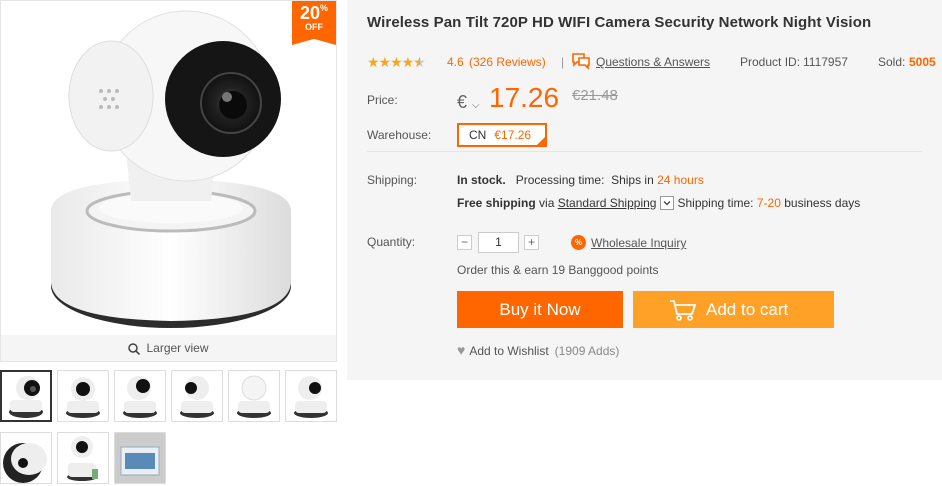 The width and height of the screenshot is (942, 486). Describe the element at coordinates (595, 95) in the screenshot. I see `old-price: €21.48` at that location.